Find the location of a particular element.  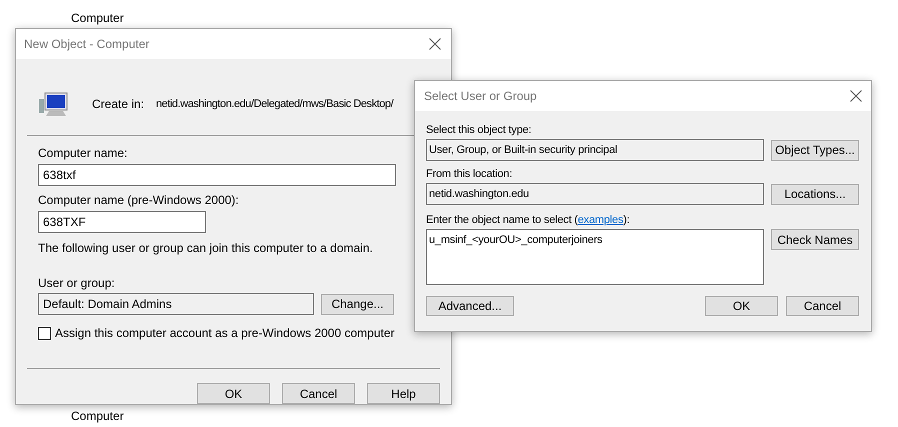

create-in-path: netid.washington.edu/Delegated/mws/Basic Desktop/ is located at coordinates (275, 104).